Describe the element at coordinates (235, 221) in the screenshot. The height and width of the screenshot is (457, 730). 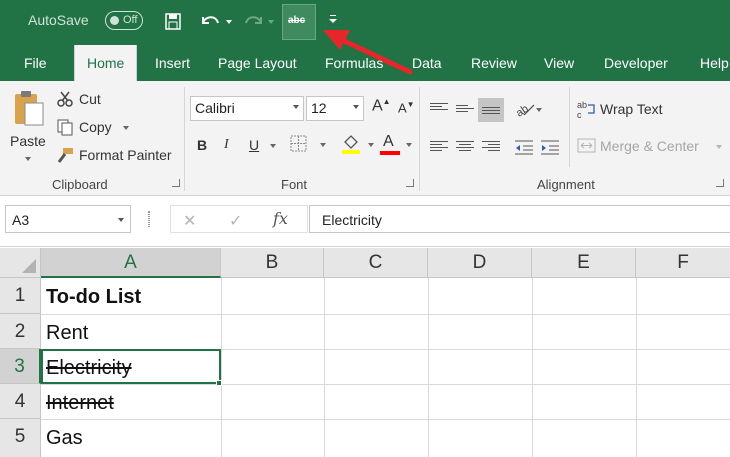
I see `enter-check-icon: ✓` at that location.